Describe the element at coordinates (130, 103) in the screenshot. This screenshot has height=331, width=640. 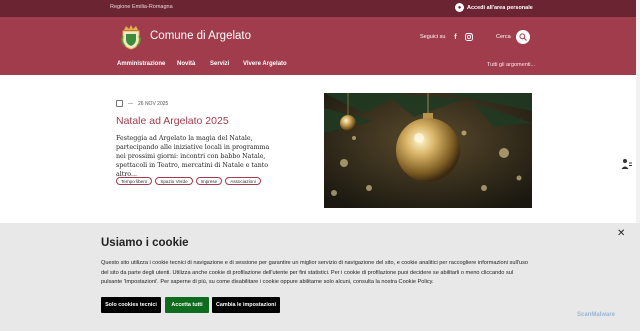
I see `dash: —` at that location.